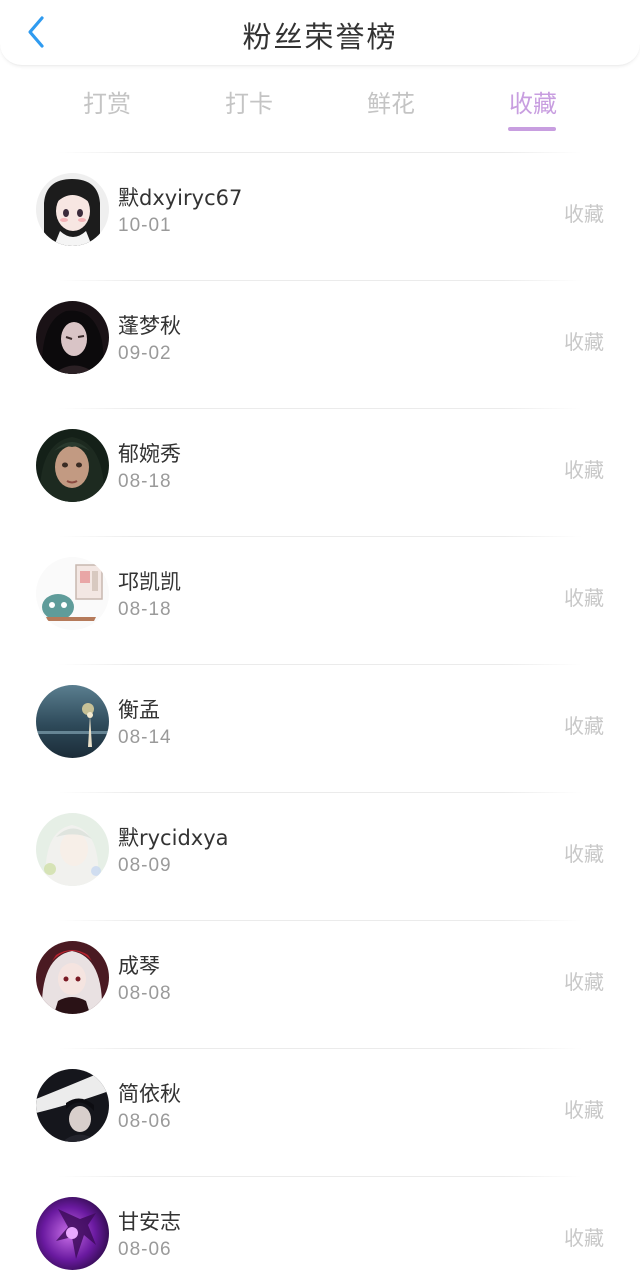  What do you see at coordinates (145, 865) in the screenshot?
I see `fan-date: 08-09` at bounding box center [145, 865].